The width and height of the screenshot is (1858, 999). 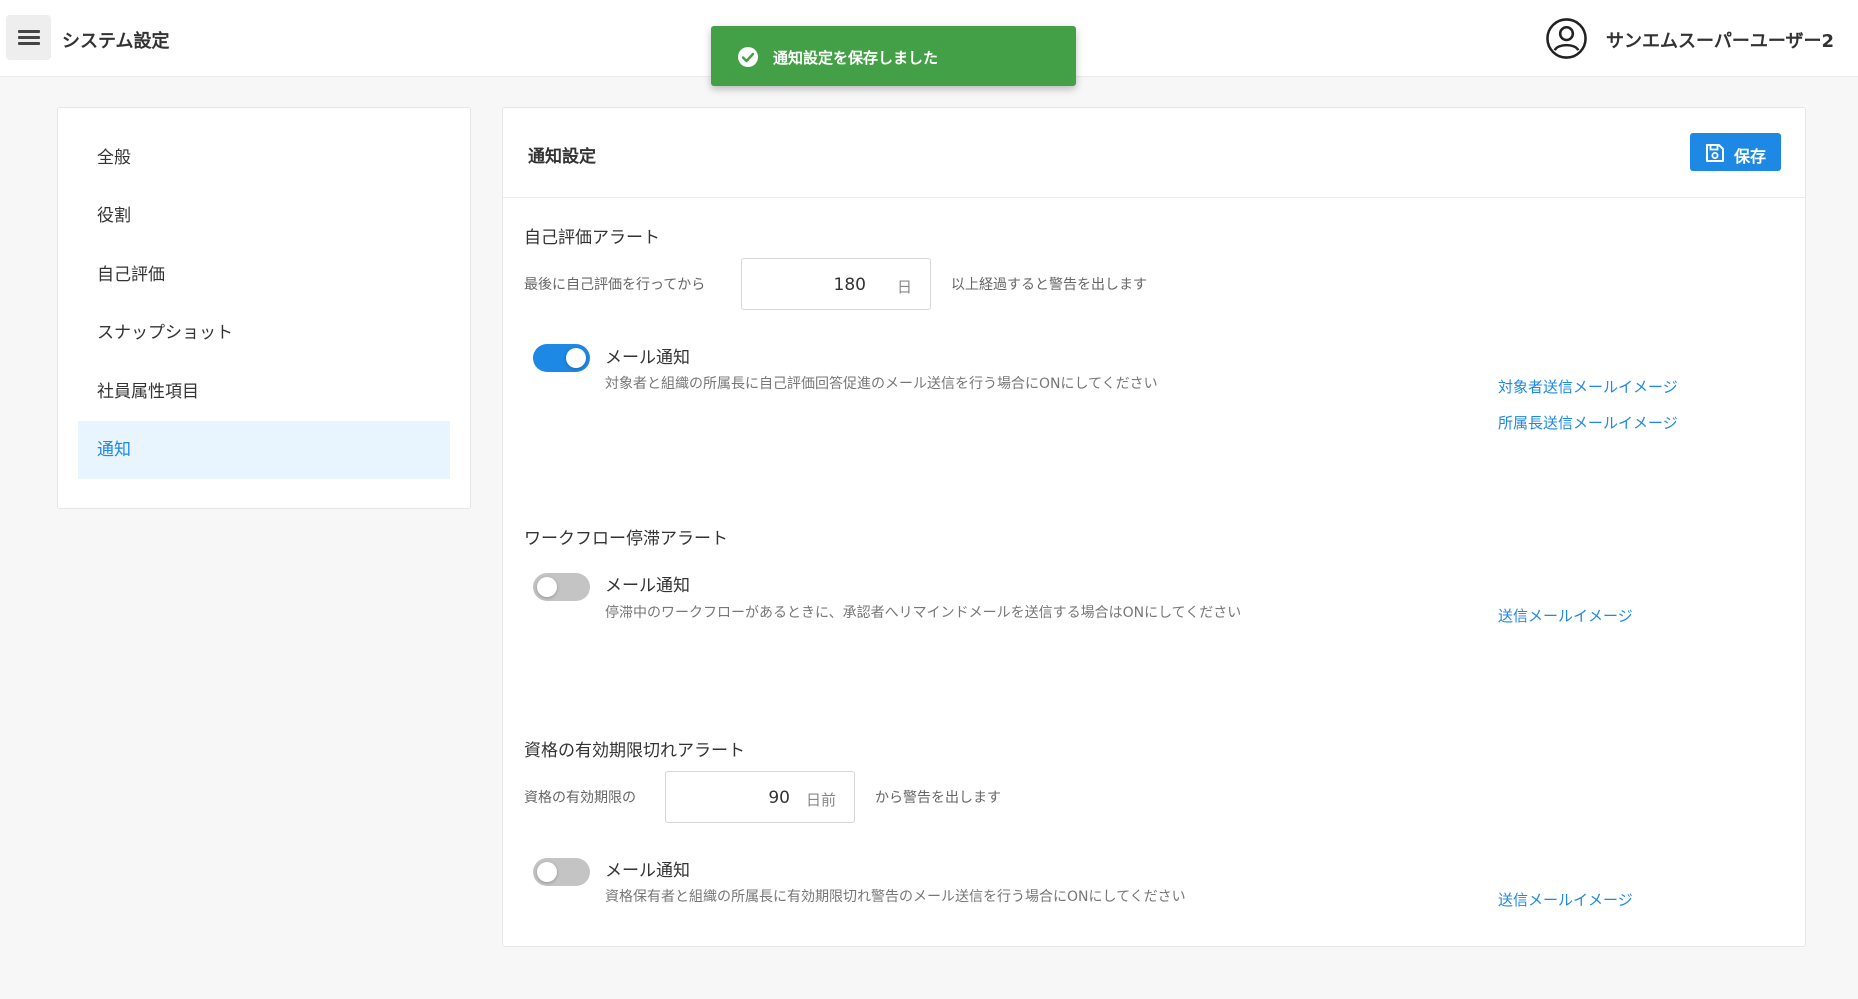 What do you see at coordinates (264, 333) in the screenshot?
I see `sidebar-item-snapshot: スナップショット` at bounding box center [264, 333].